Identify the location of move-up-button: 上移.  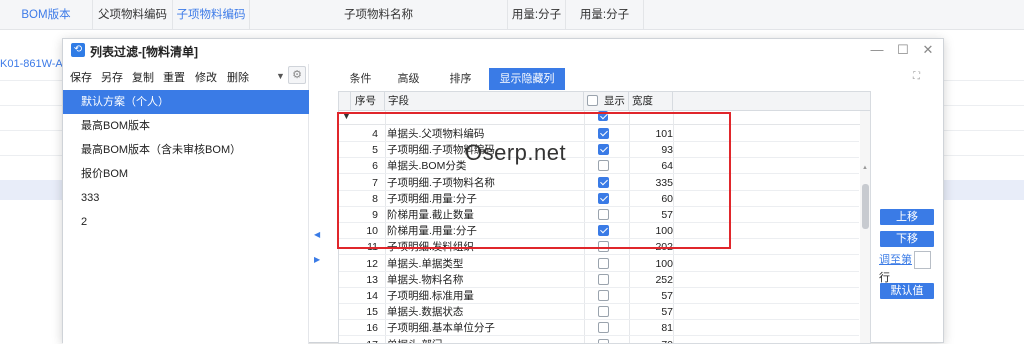
(907, 217).